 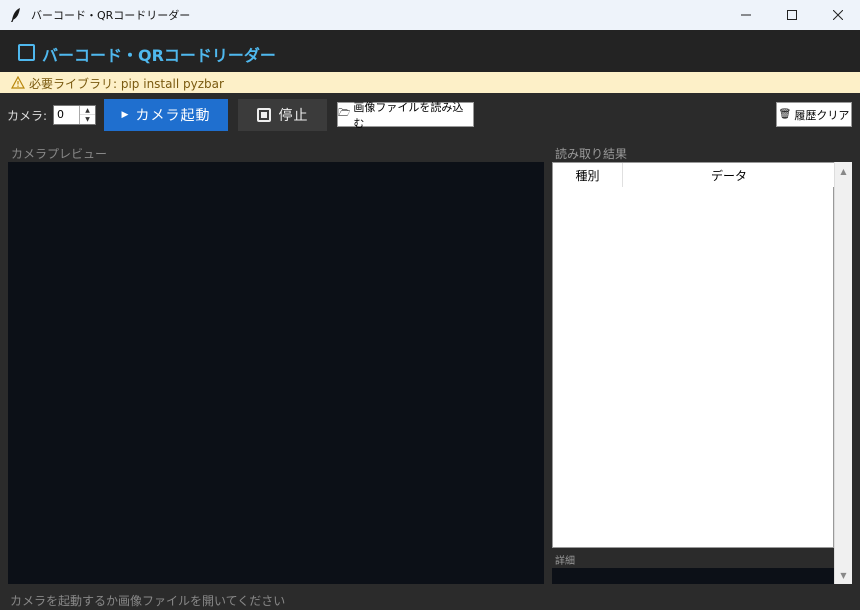 What do you see at coordinates (822, 115) in the screenshot?
I see `clear-history-label: 履歴クリア` at bounding box center [822, 115].